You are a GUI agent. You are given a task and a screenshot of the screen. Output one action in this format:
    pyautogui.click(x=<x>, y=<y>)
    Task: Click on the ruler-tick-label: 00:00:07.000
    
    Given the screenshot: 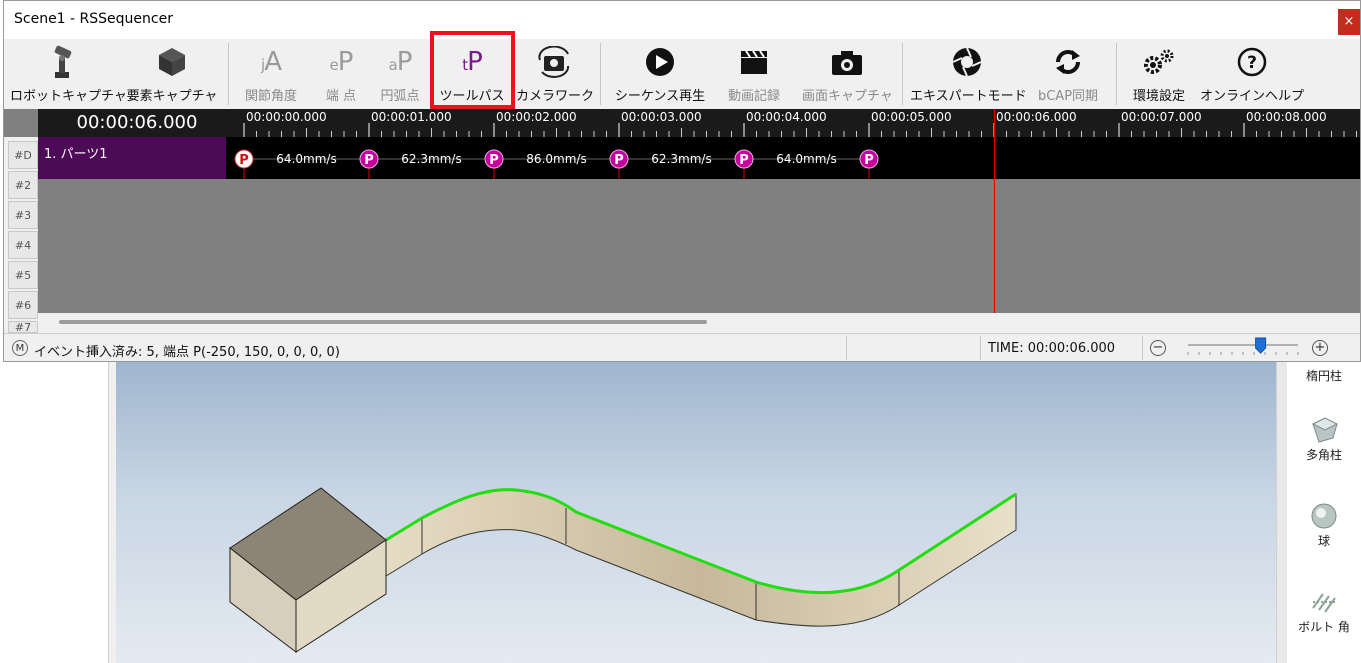 What is the action you would take?
    pyautogui.click(x=1161, y=117)
    